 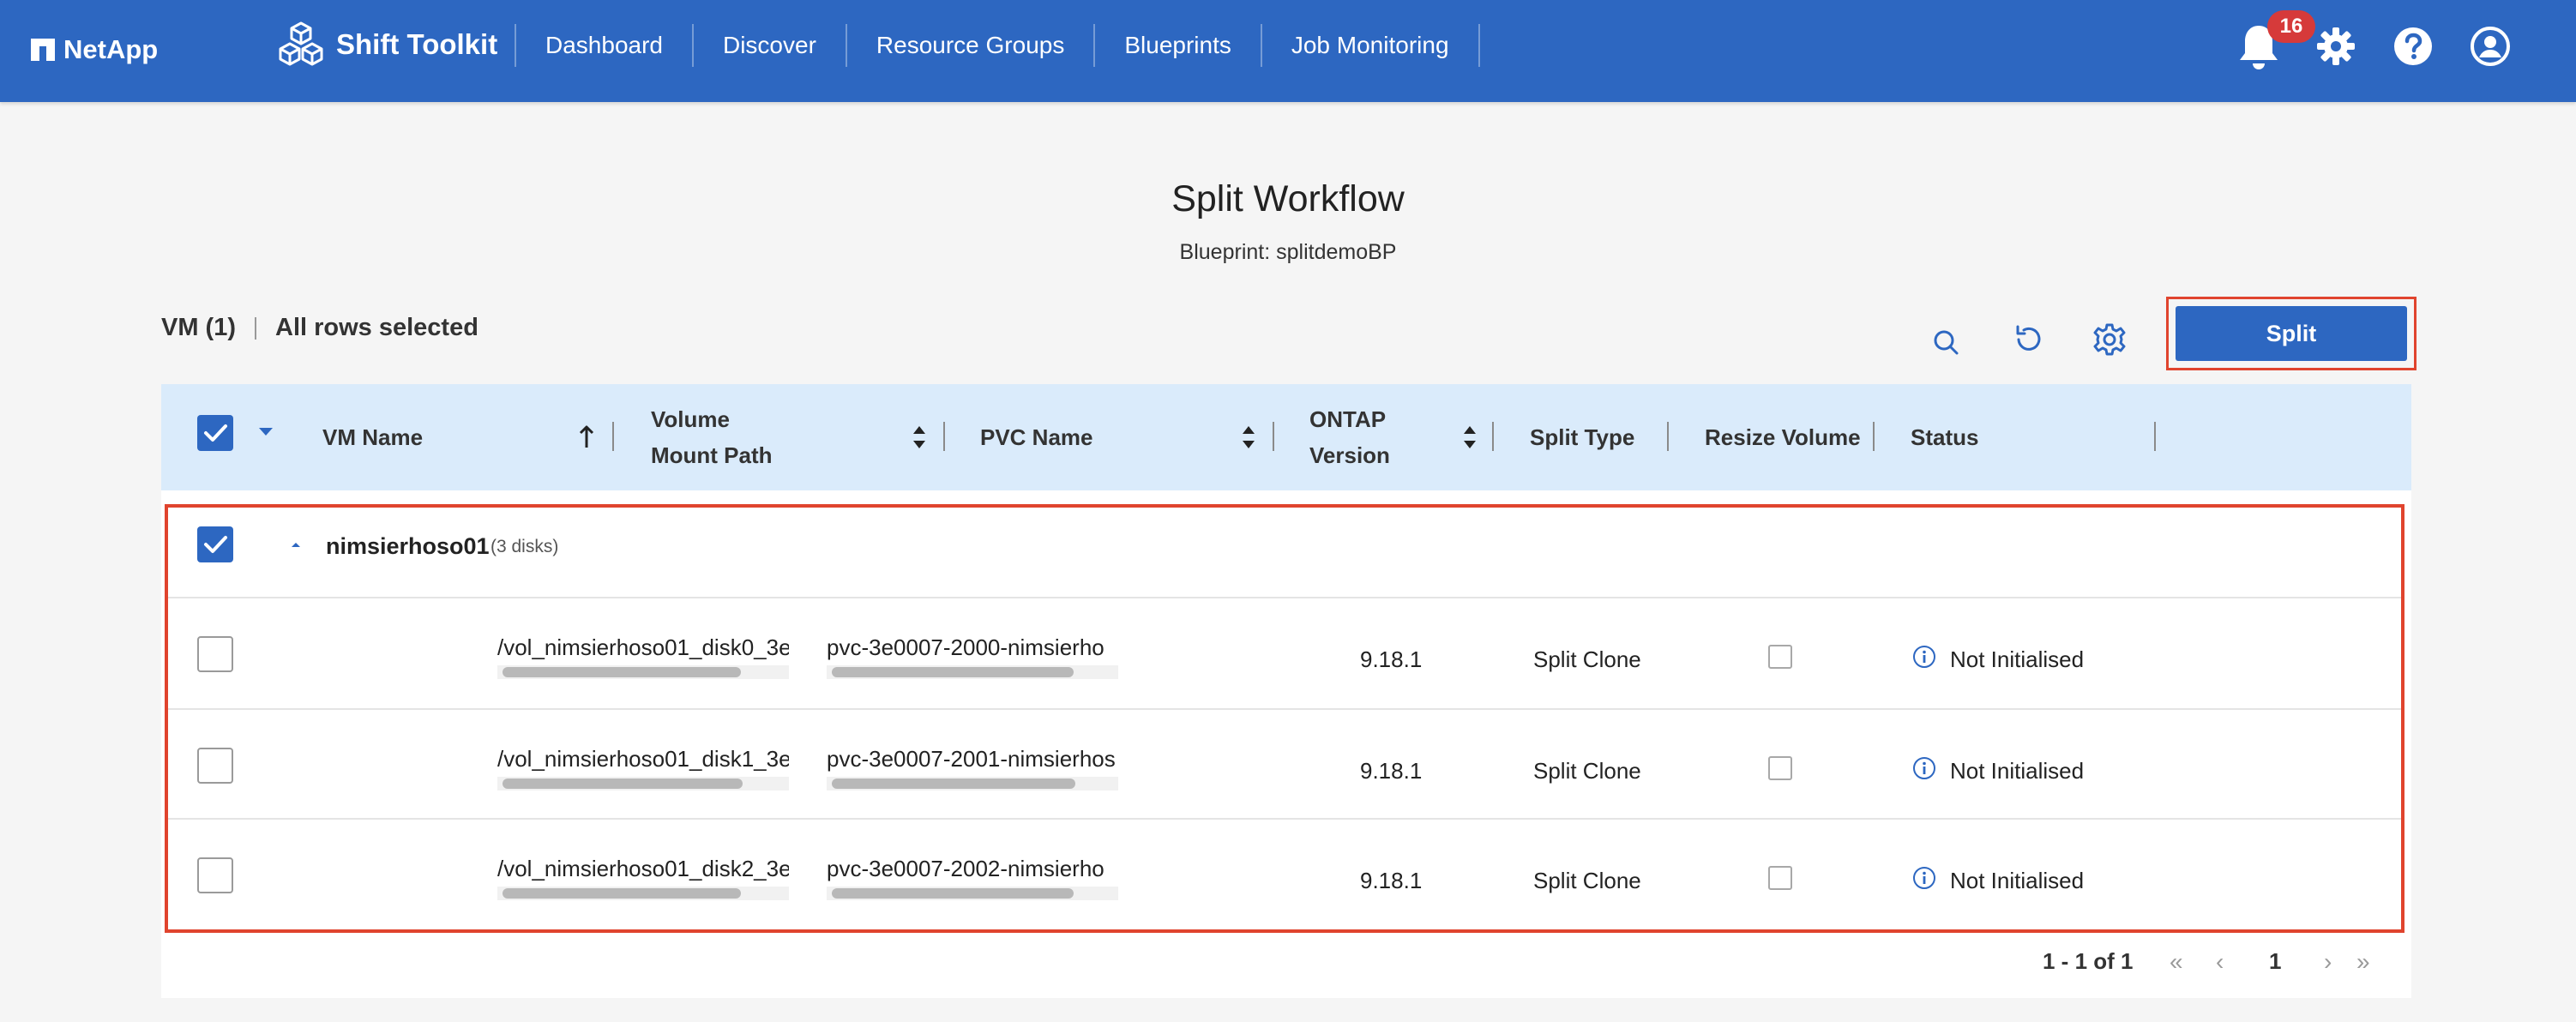 What do you see at coordinates (971, 45) in the screenshot?
I see `nav-resource-groups: Resource Groups` at bounding box center [971, 45].